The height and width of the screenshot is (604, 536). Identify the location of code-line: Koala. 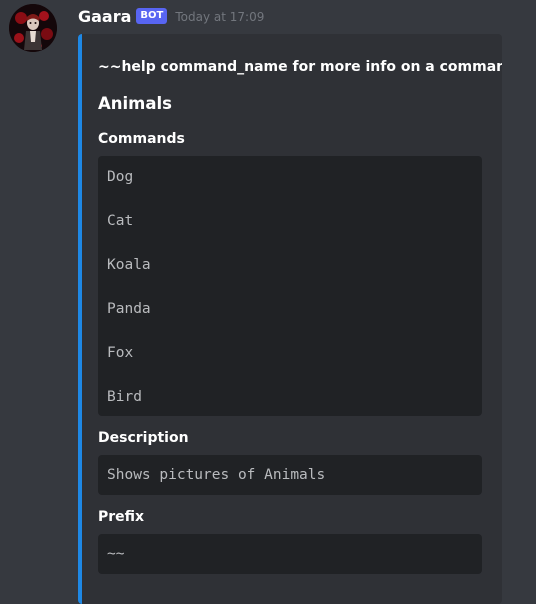
(129, 265).